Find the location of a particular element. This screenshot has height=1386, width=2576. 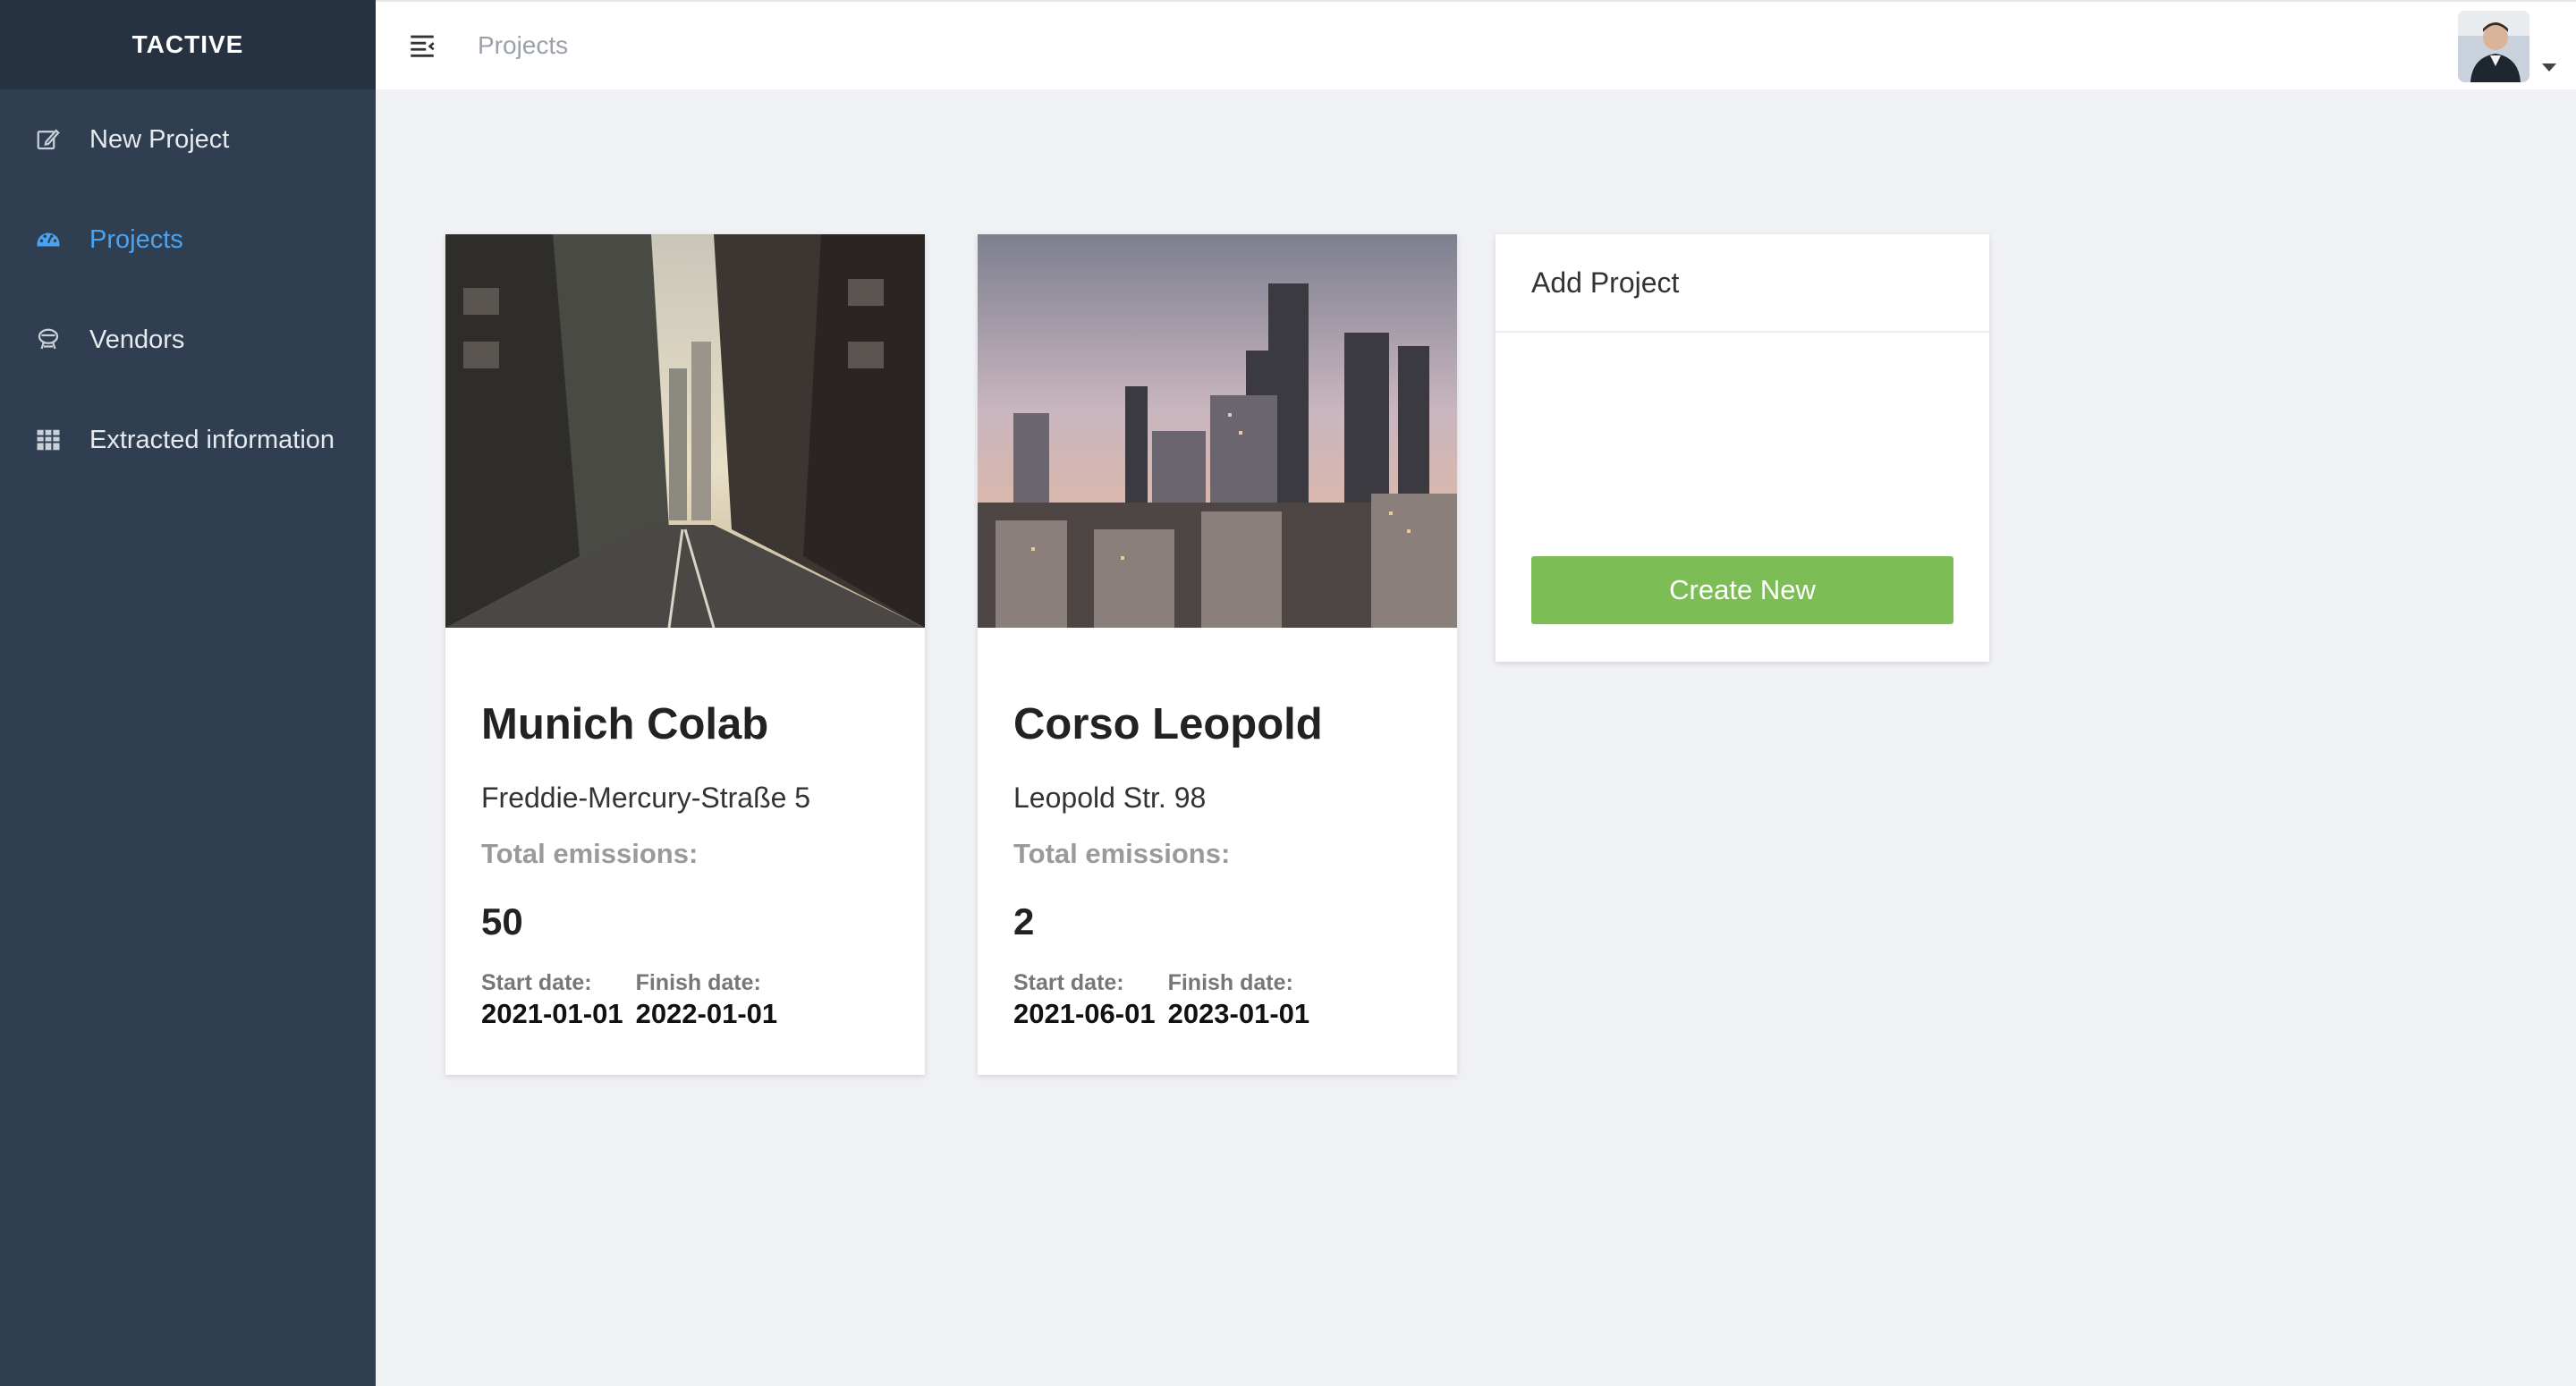

sidebar-item-extracted-information: Extracted information is located at coordinates (188, 440).